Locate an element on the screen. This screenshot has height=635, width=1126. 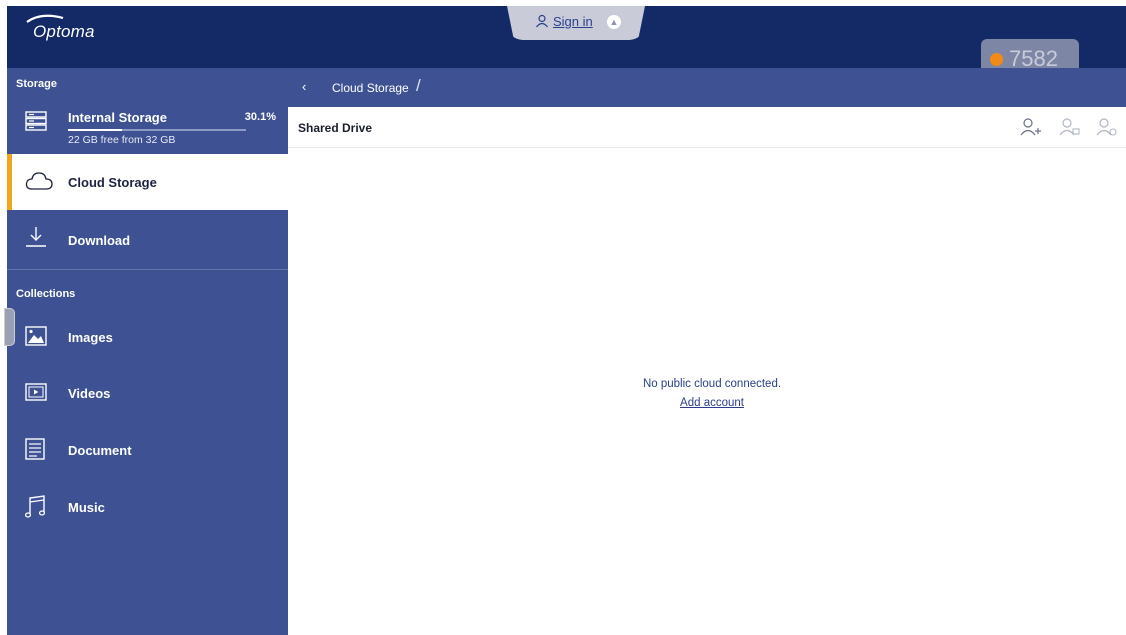
breadcrumb-cloud-storage: Cloud Storage is located at coordinates (370, 88).